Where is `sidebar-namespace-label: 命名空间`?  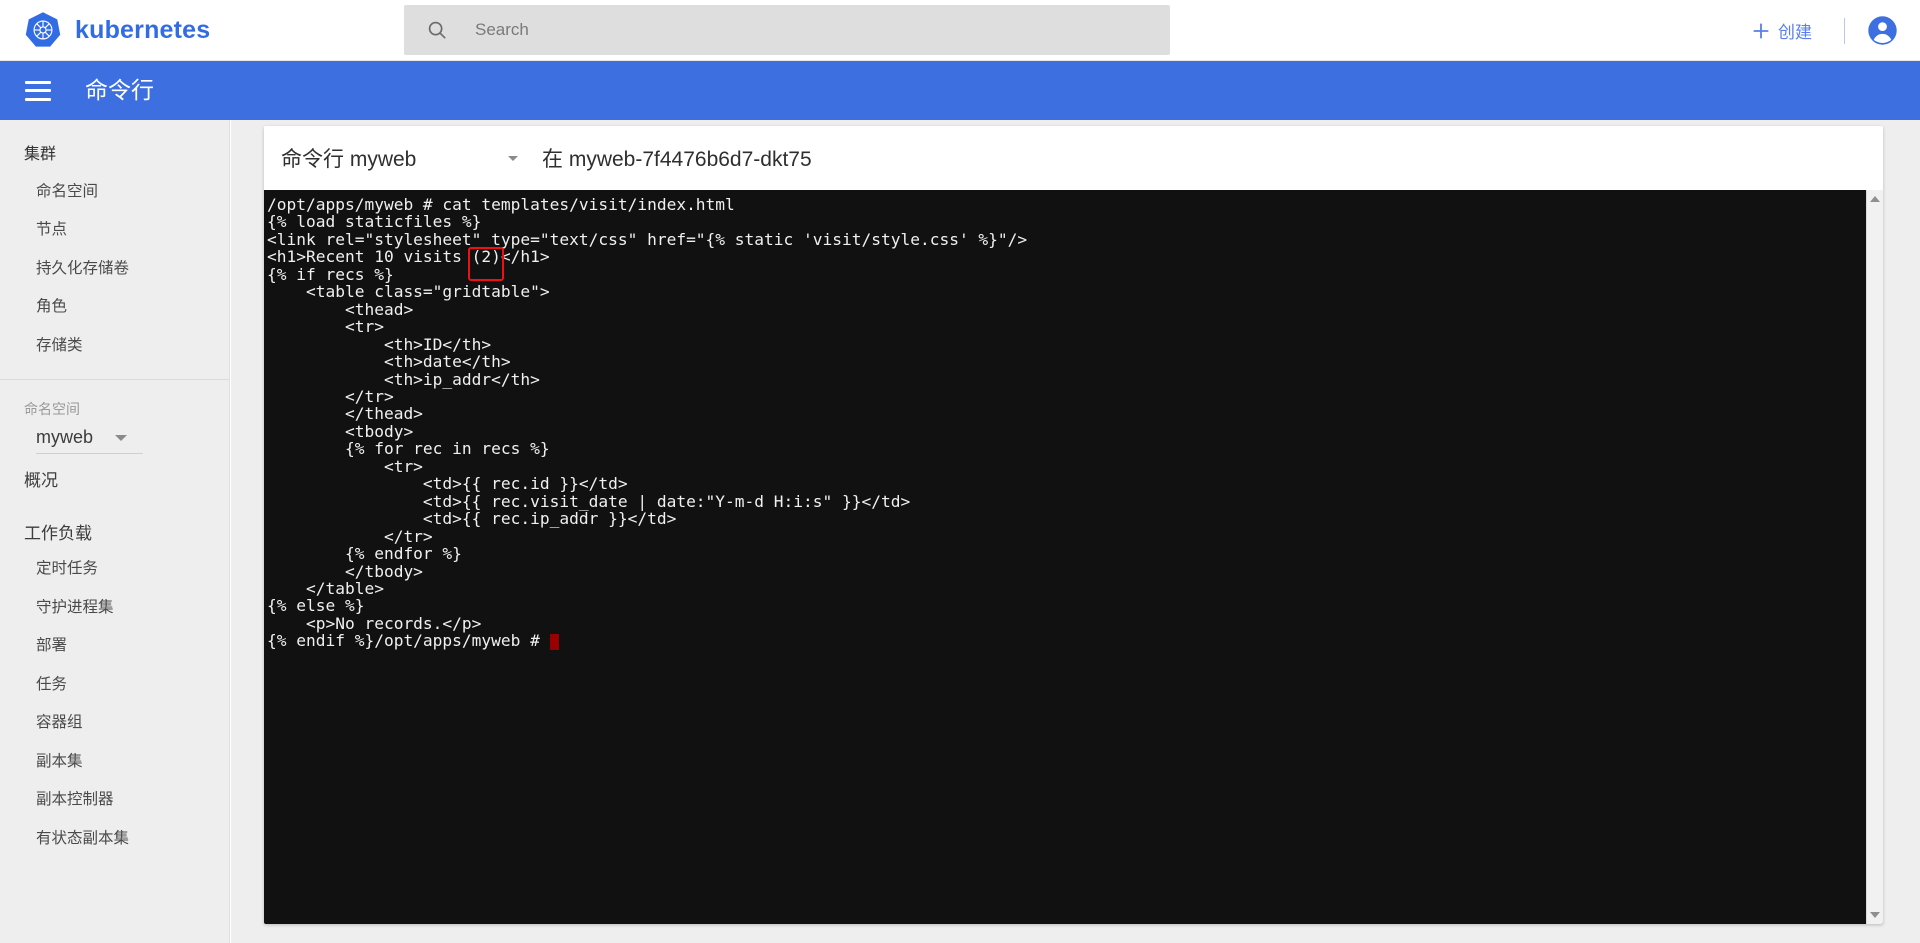
sidebar-namespace-label: 命名空间 is located at coordinates (52, 409).